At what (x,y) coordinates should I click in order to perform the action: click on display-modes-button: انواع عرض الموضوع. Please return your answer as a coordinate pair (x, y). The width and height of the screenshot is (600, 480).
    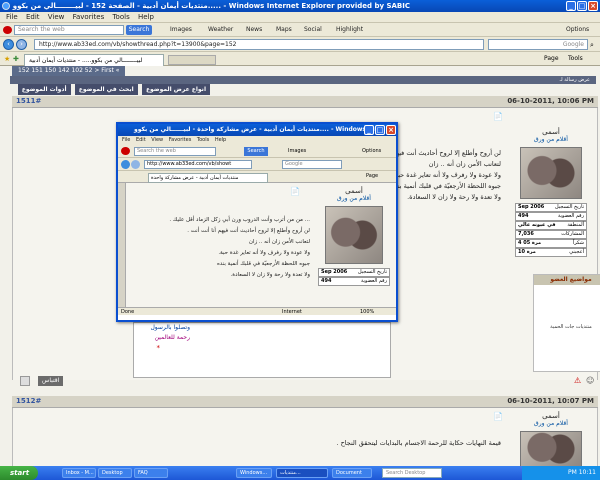
    Looking at the image, I should click on (175, 89).